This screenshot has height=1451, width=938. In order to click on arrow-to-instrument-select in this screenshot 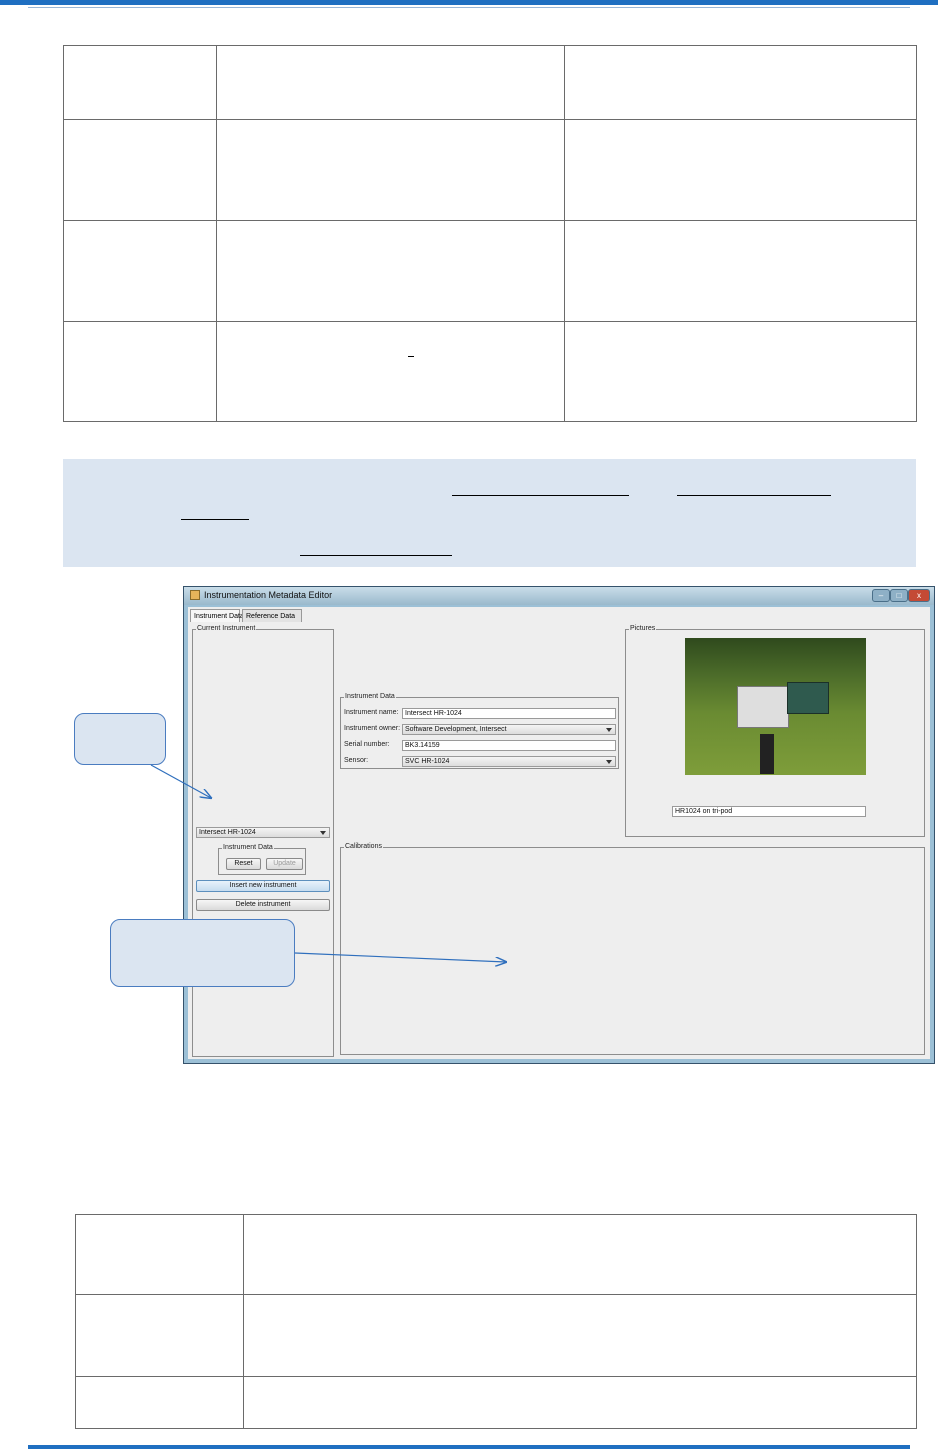, I will do `click(180, 781)`.